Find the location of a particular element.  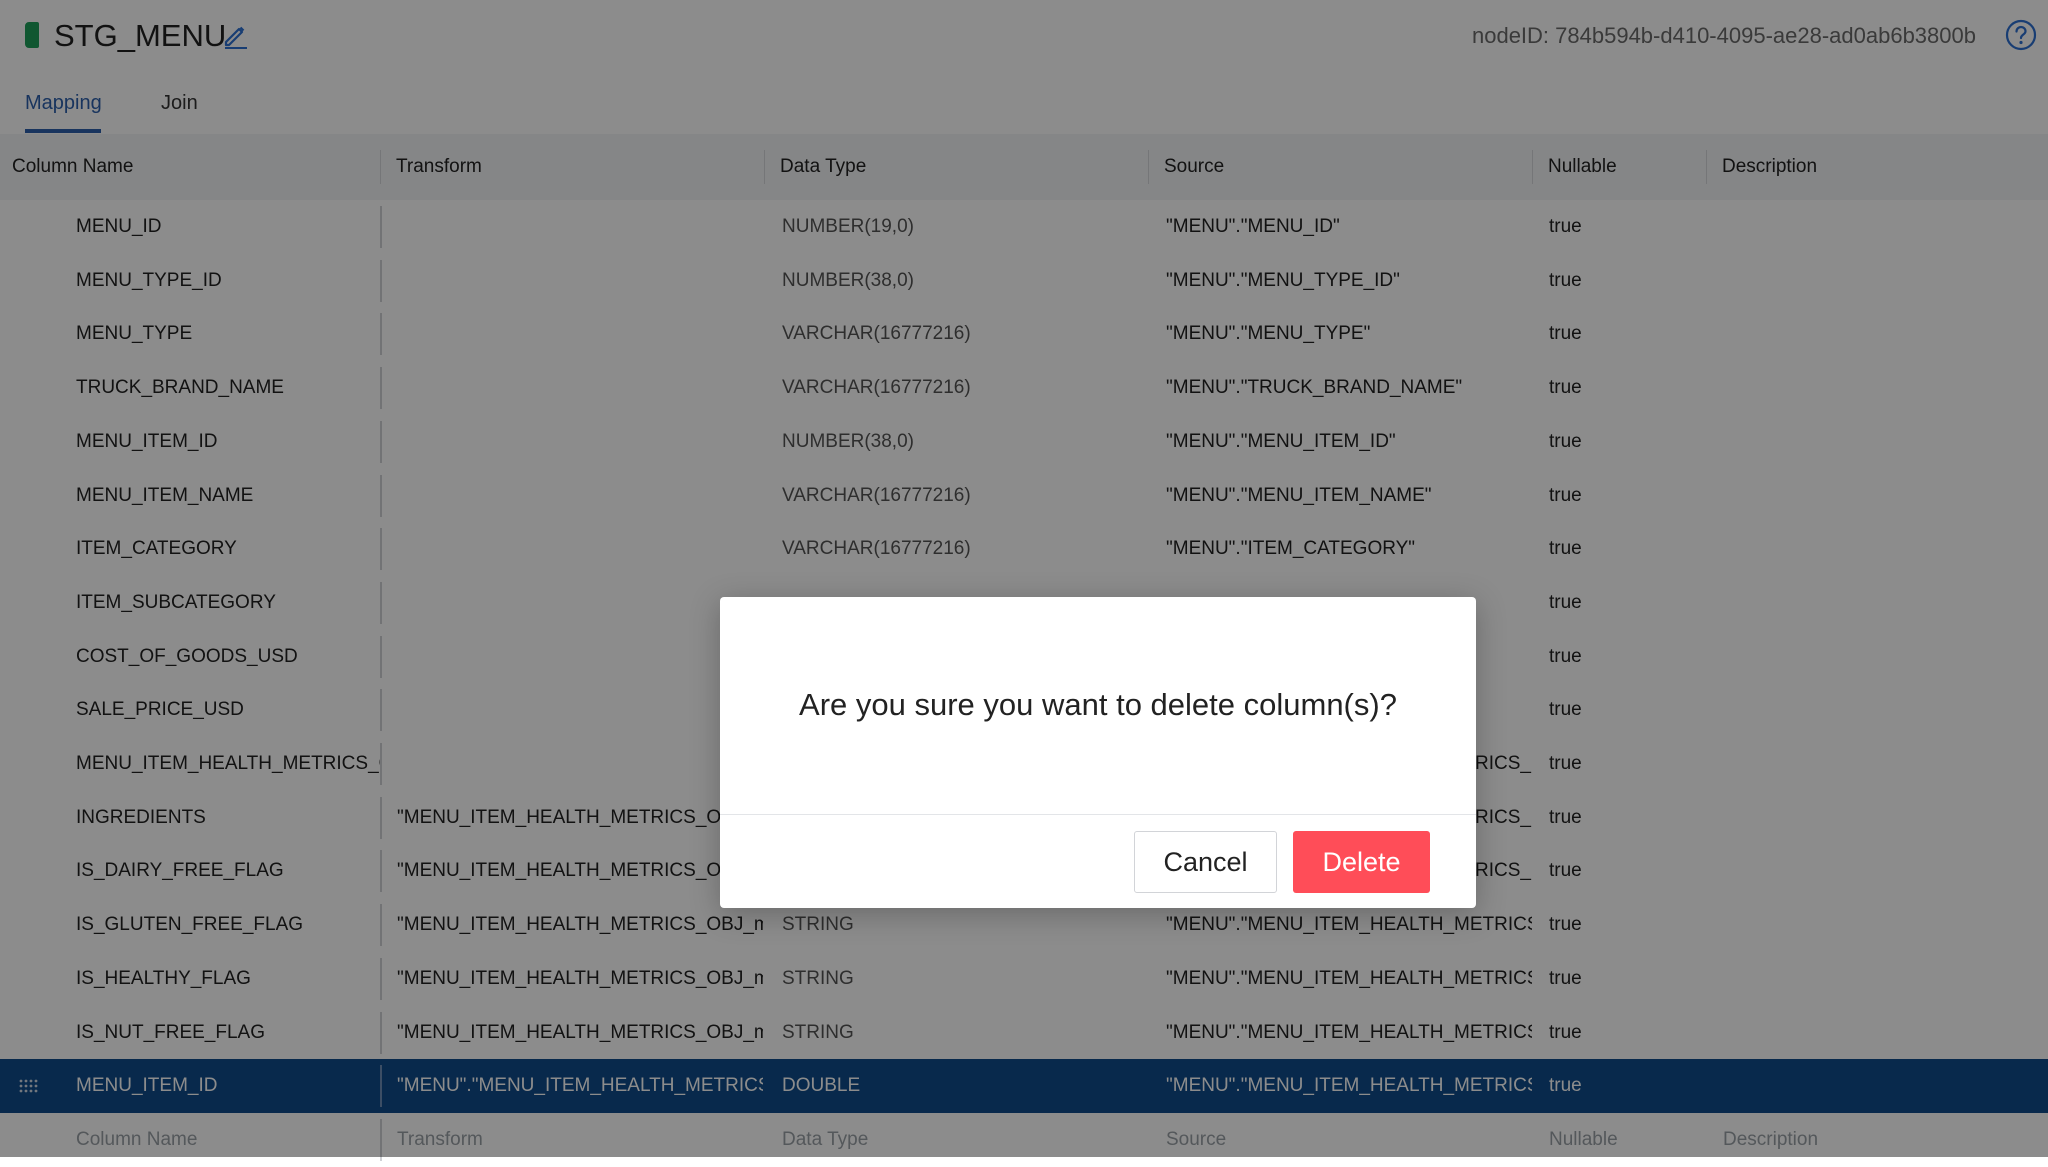

cancel-button: Cancel is located at coordinates (1205, 862).